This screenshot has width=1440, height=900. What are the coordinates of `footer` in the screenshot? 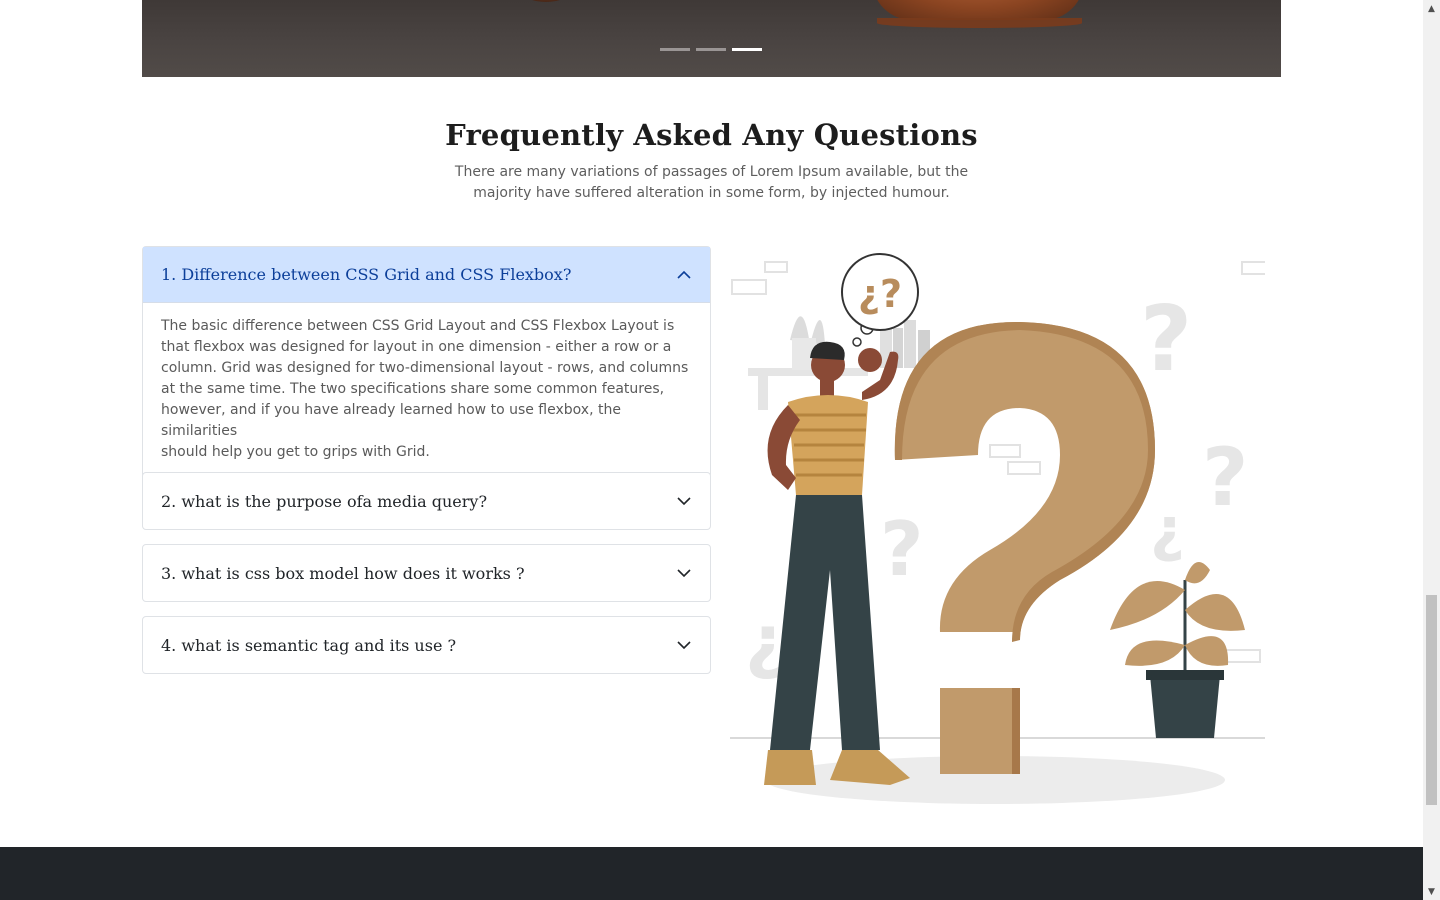 It's located at (711, 873).